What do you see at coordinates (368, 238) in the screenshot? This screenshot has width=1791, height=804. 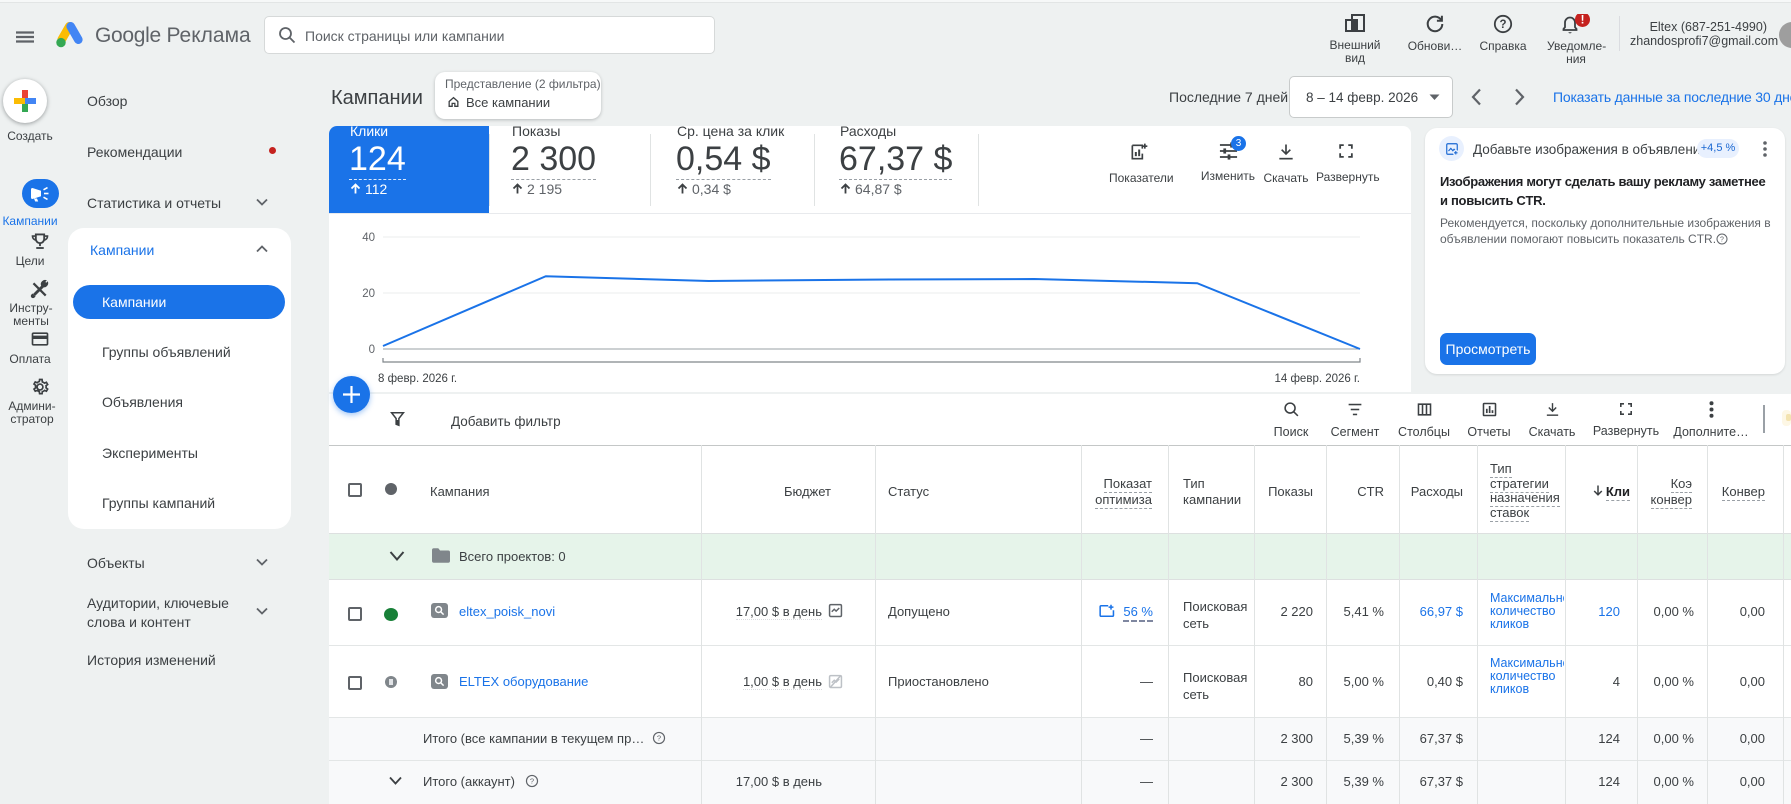 I see `svg-text: 40` at bounding box center [368, 238].